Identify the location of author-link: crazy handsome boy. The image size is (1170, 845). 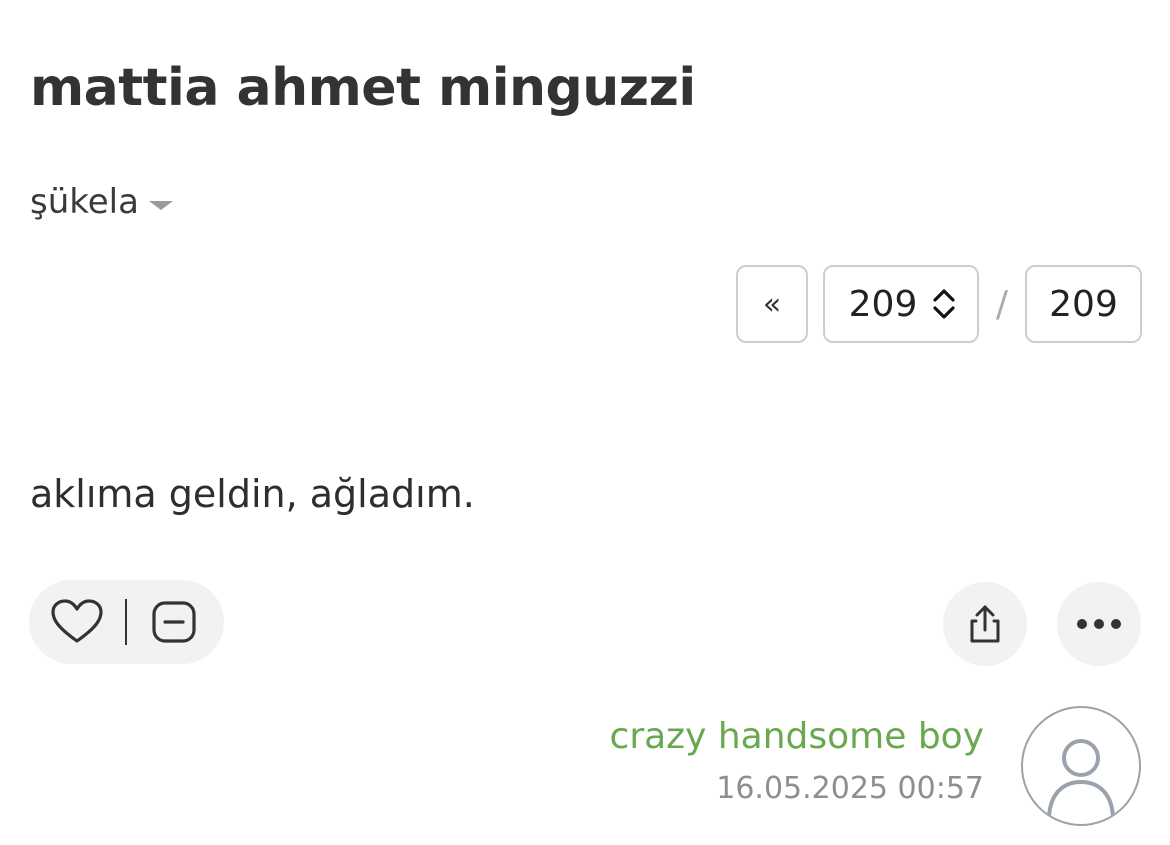
(797, 736).